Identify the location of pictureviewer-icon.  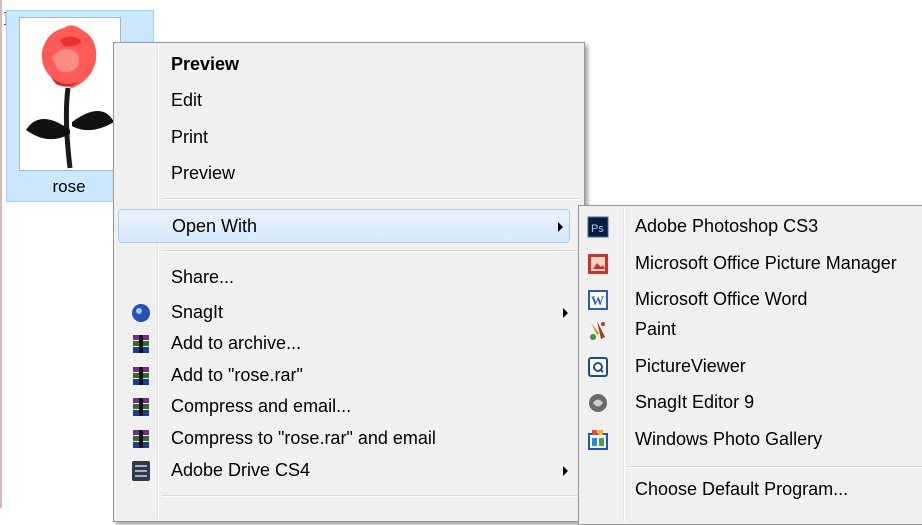
(598, 367).